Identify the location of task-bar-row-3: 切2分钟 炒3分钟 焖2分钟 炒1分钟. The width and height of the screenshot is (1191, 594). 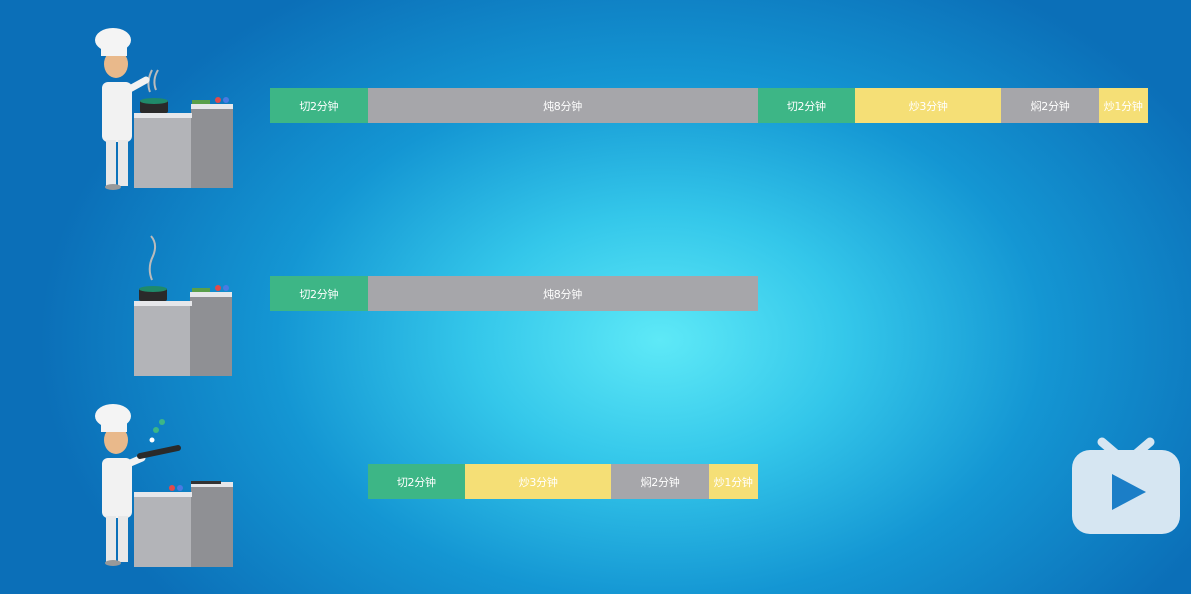
(514, 481).